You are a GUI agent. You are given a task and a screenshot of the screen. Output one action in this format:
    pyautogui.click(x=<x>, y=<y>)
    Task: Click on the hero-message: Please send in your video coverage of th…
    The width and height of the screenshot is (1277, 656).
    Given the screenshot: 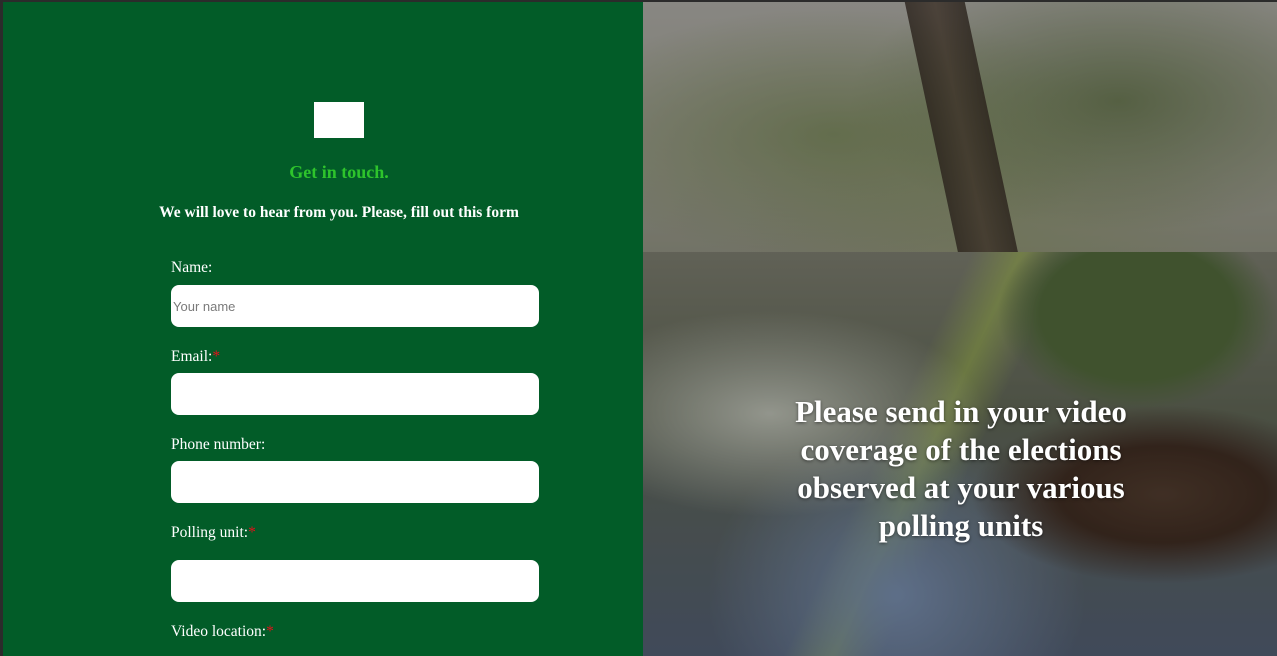 What is the action you would take?
    pyautogui.click(x=961, y=468)
    